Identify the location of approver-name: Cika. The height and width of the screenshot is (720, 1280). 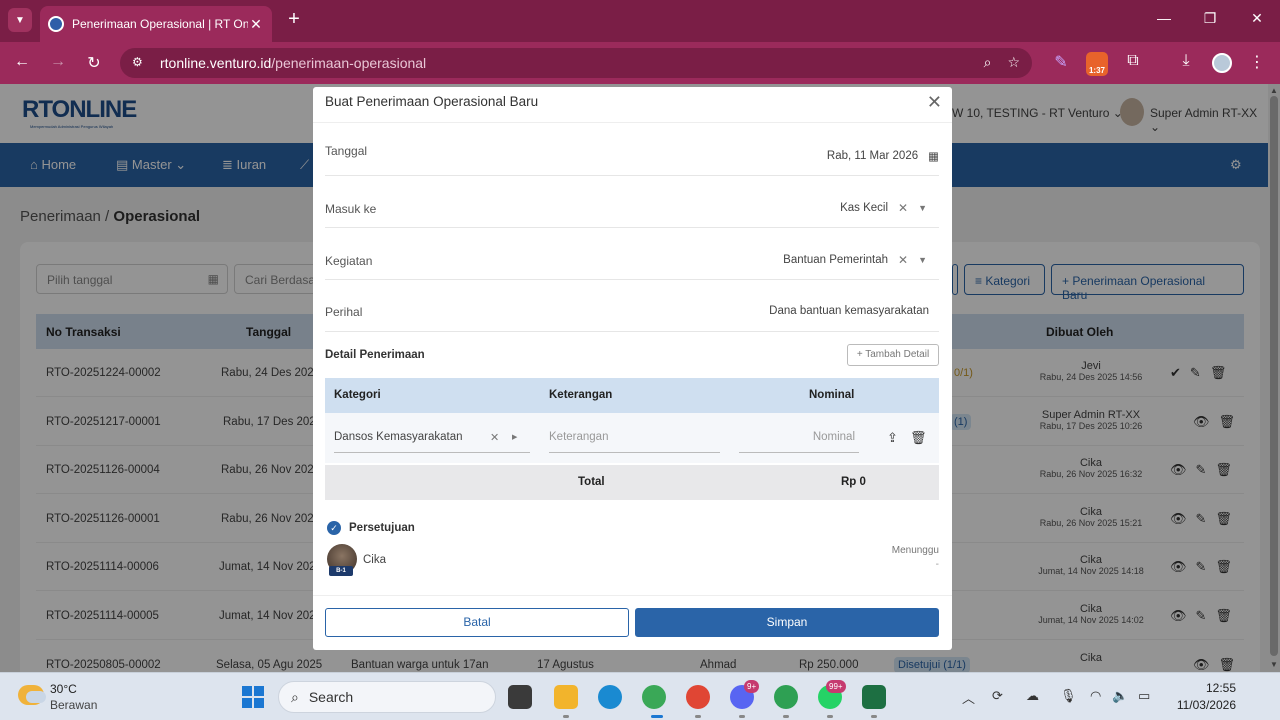
(375, 560).